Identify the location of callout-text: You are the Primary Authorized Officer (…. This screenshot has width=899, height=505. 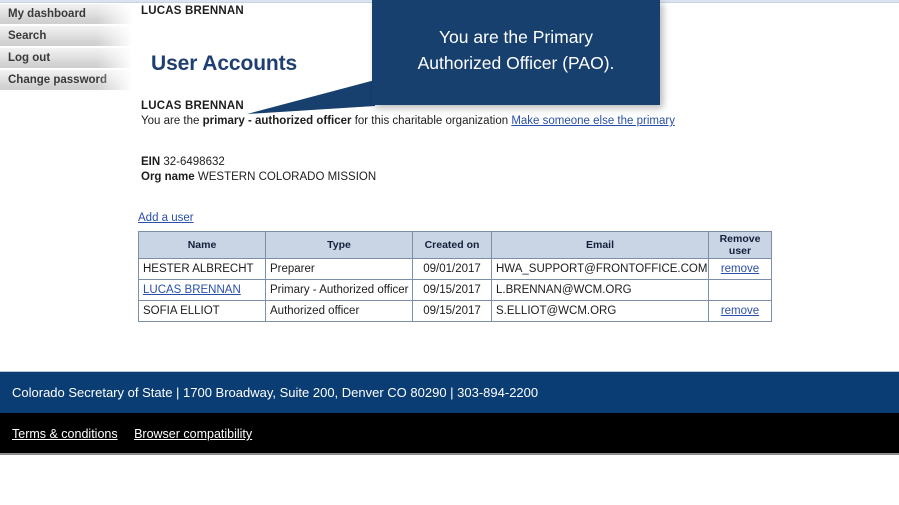
(516, 38).